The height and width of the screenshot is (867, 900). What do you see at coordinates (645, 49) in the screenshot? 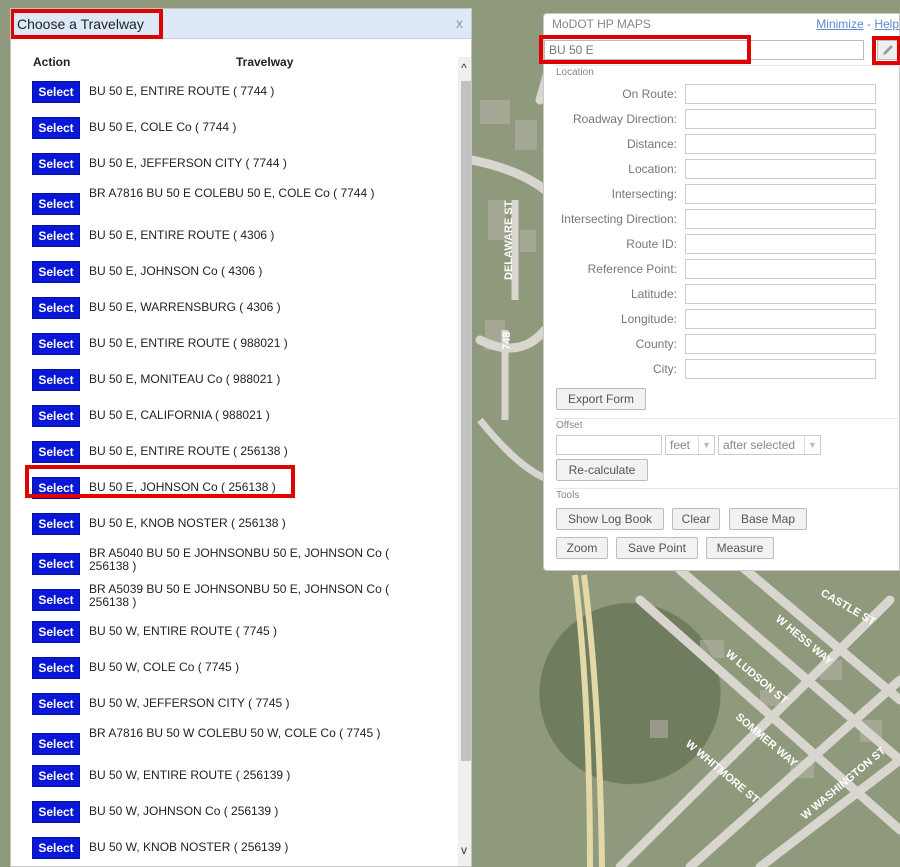
I see `search-highlight-box` at bounding box center [645, 49].